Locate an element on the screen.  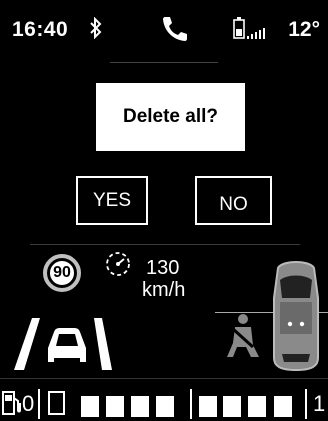
dialog-prompt: Delete all? is located at coordinates (170, 117).